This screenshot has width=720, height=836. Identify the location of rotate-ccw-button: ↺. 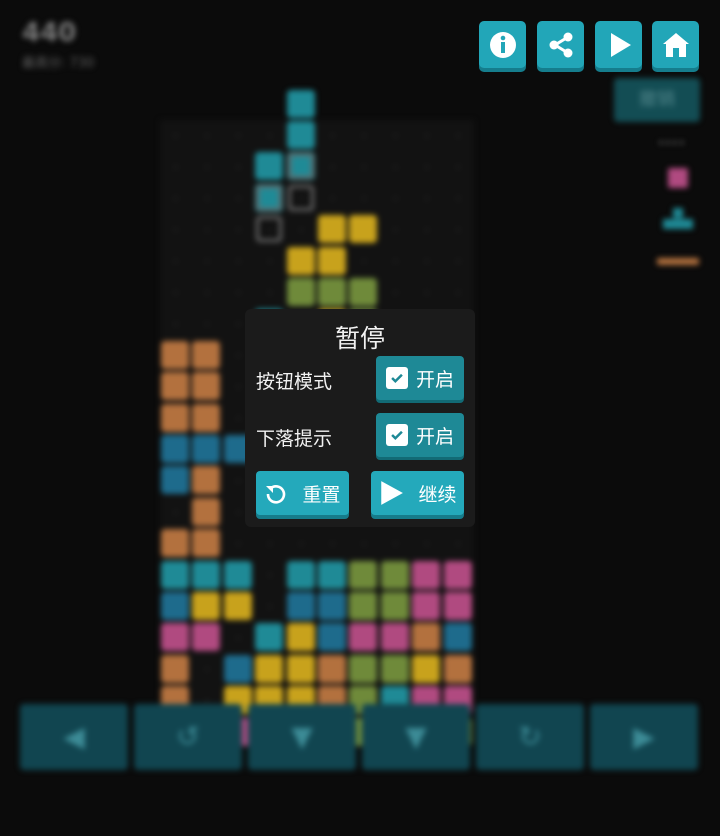
(188, 737).